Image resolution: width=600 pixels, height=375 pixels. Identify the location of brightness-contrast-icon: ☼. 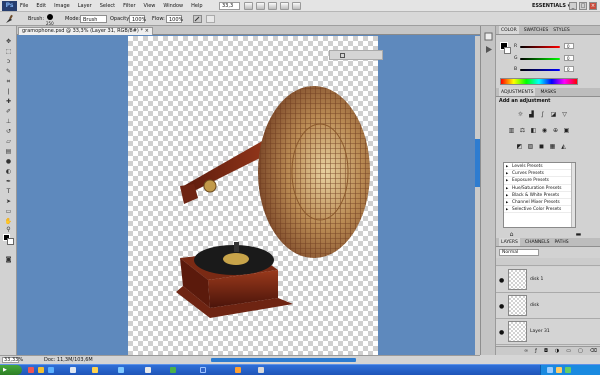
(520, 114).